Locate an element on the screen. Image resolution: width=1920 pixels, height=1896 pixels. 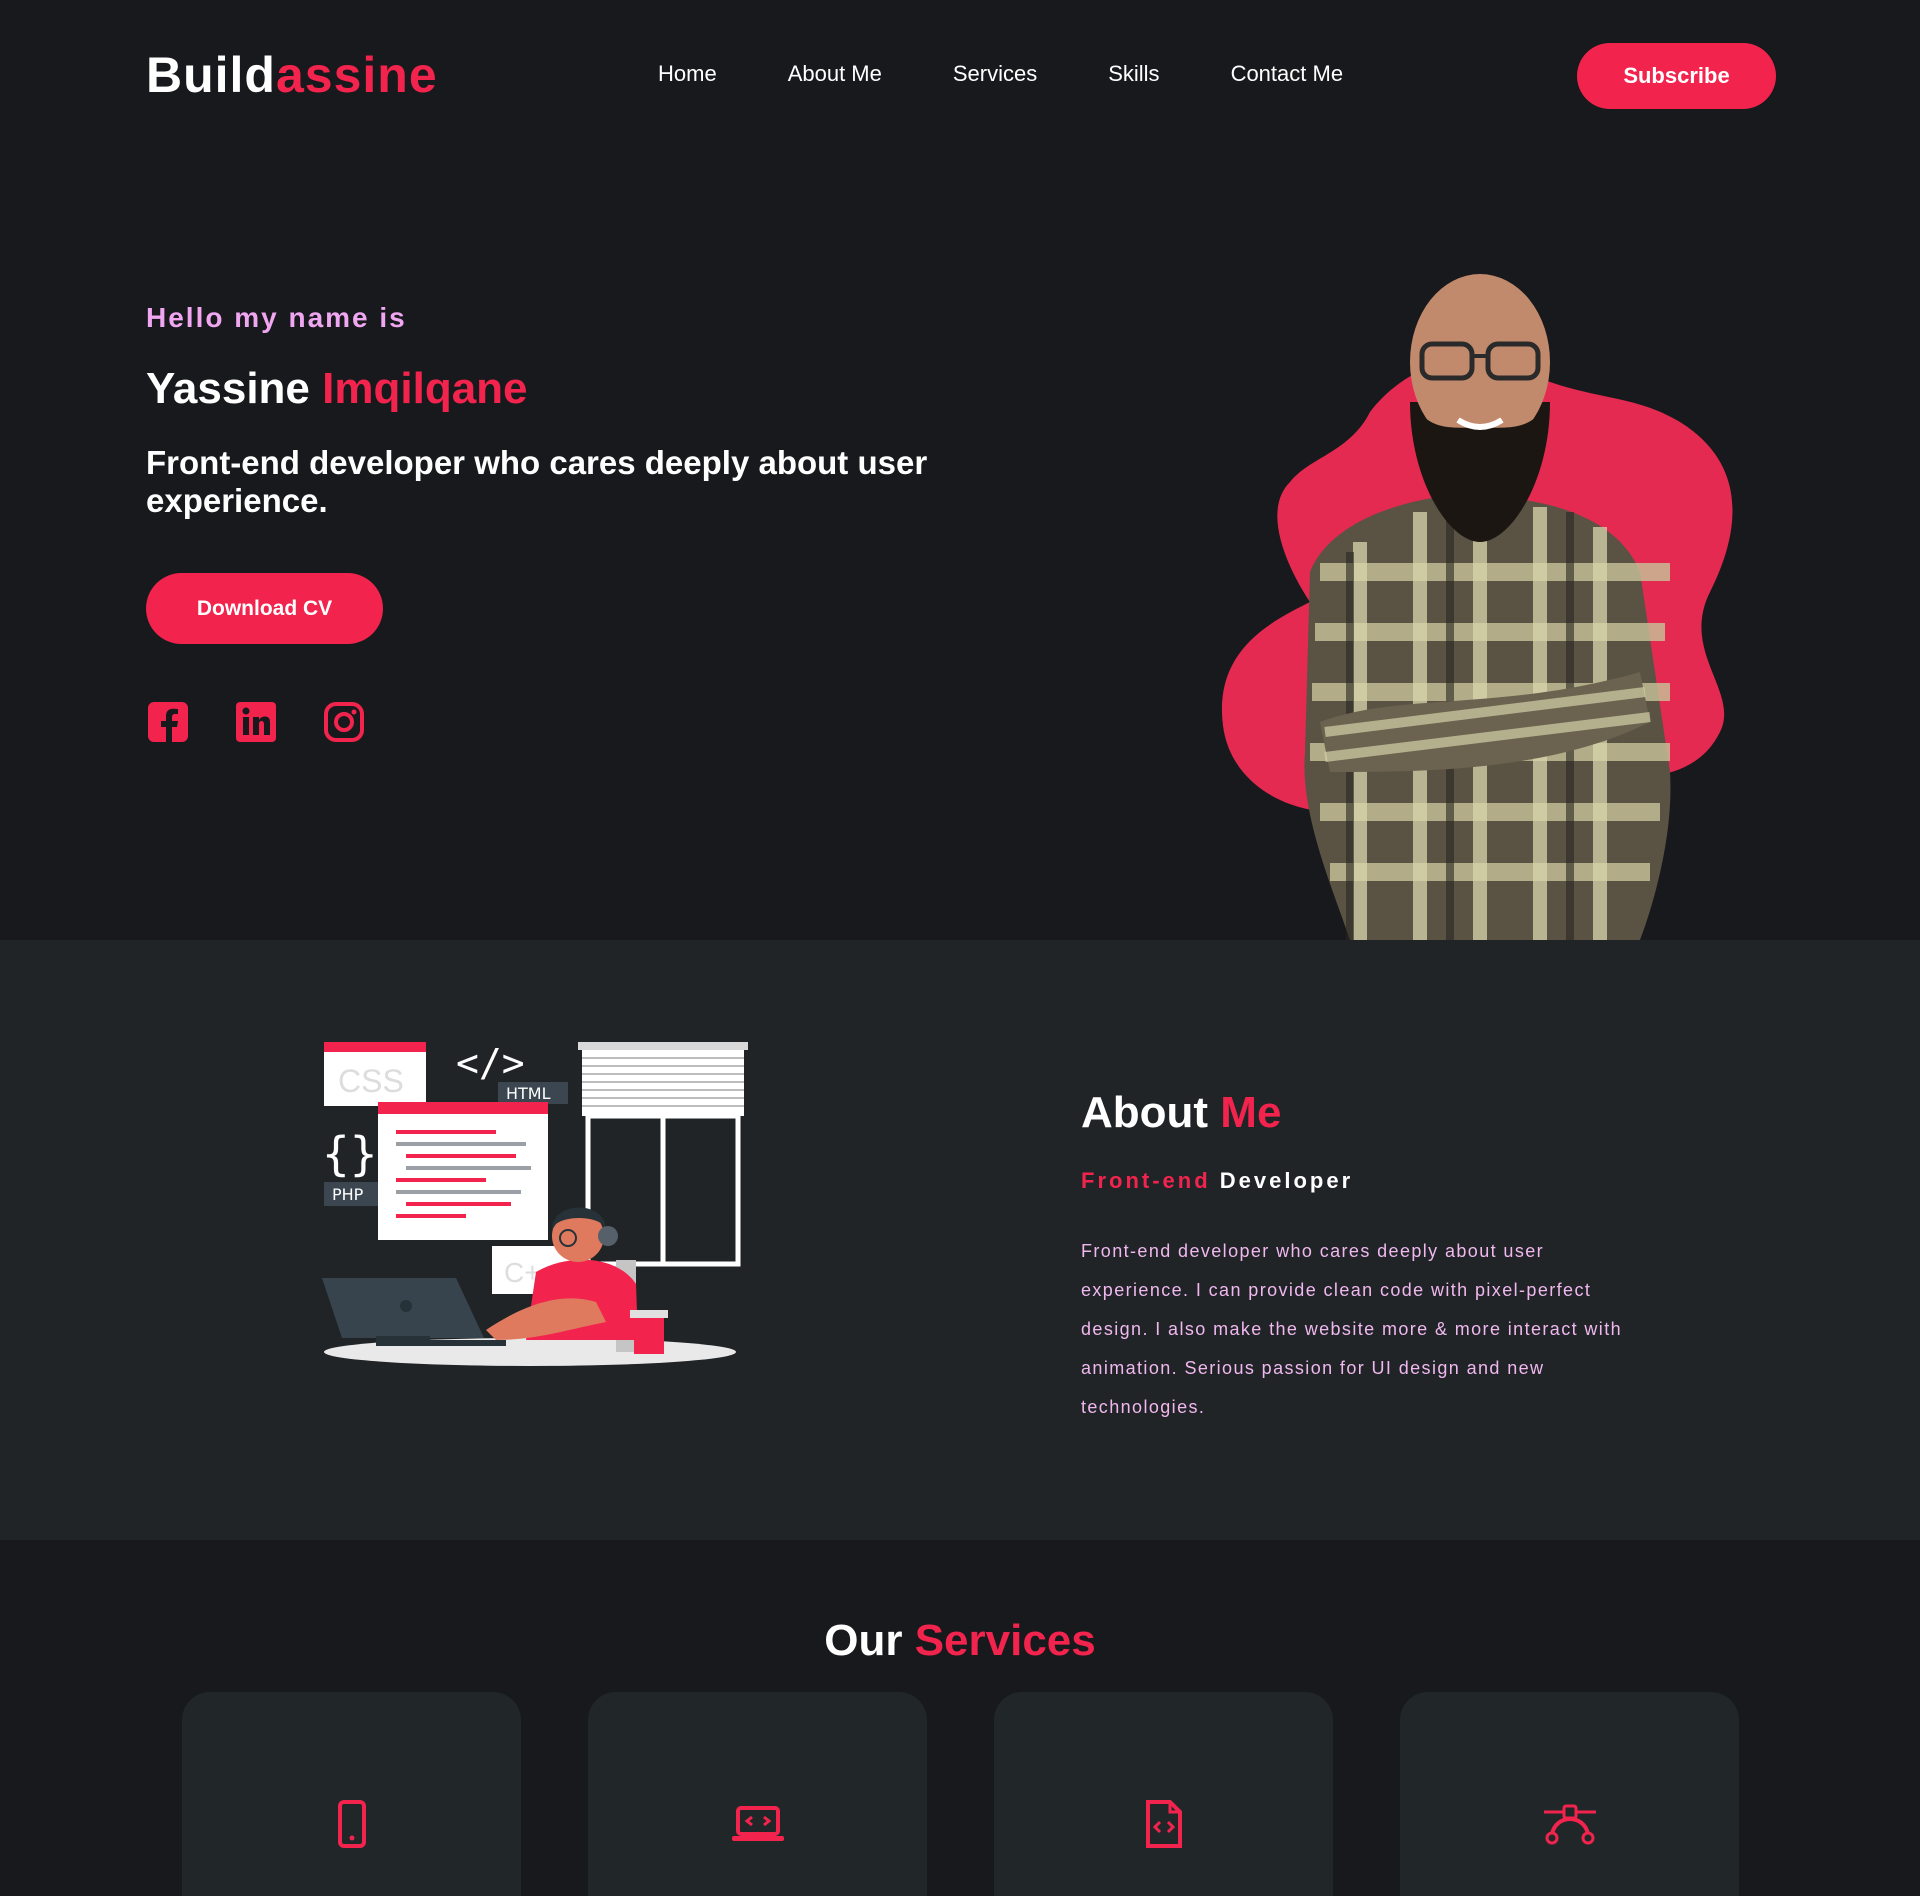
service-card-mobile is located at coordinates (351, 1794).